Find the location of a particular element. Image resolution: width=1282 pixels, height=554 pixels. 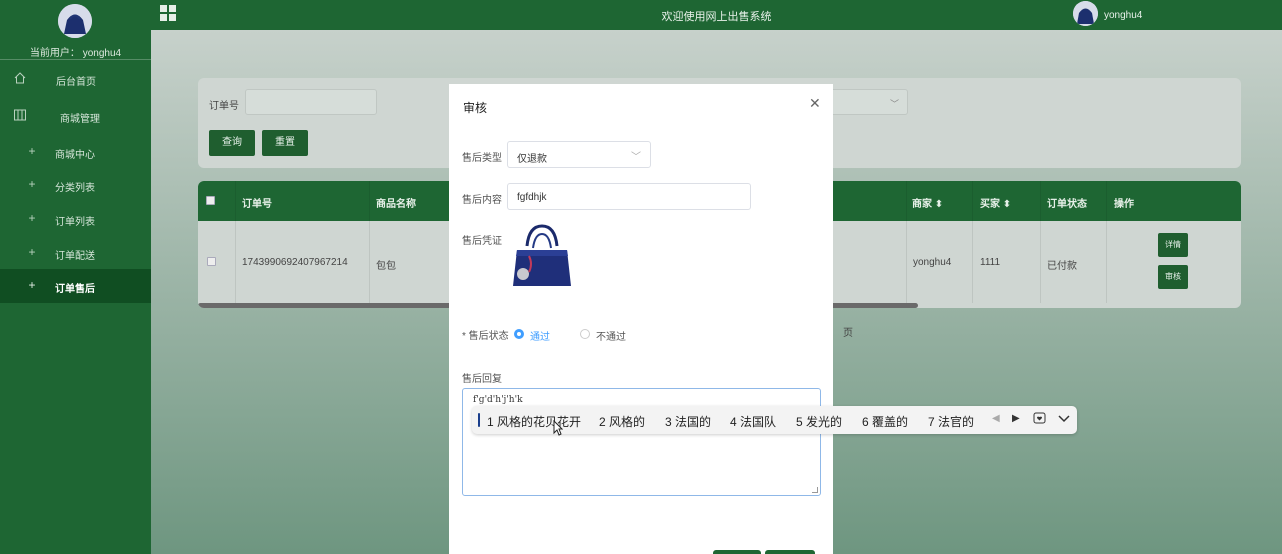

sidebar-item-label: 后台首页 is located at coordinates (76, 82).